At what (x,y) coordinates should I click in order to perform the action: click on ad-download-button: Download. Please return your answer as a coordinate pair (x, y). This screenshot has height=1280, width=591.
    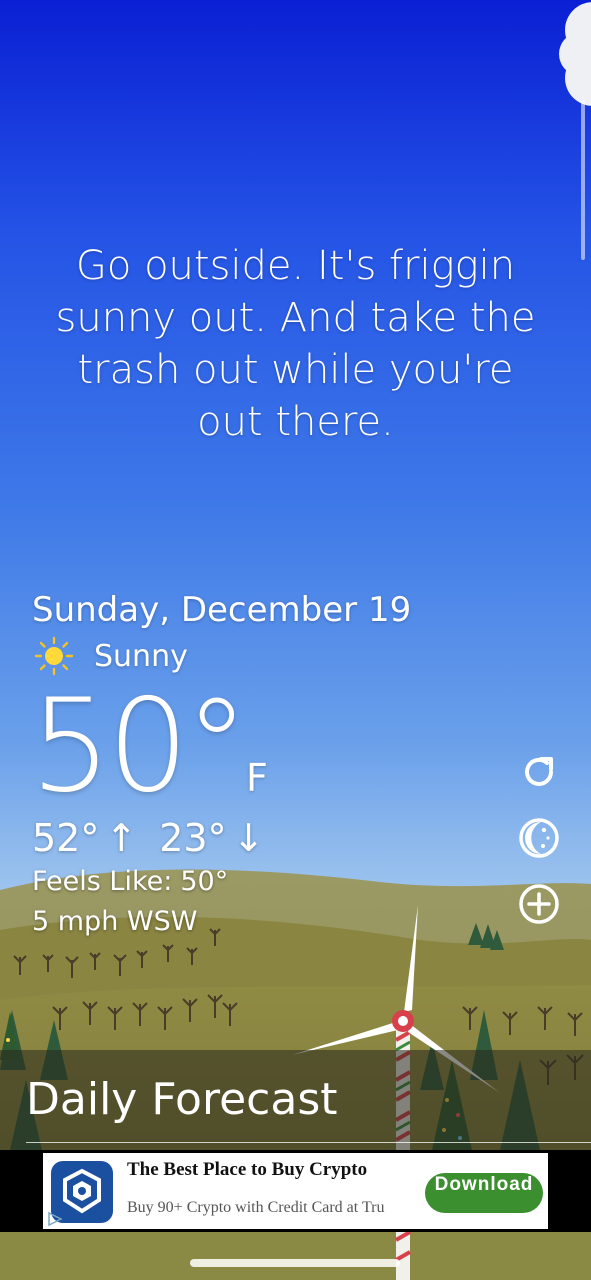
    Looking at the image, I should click on (484, 1193).